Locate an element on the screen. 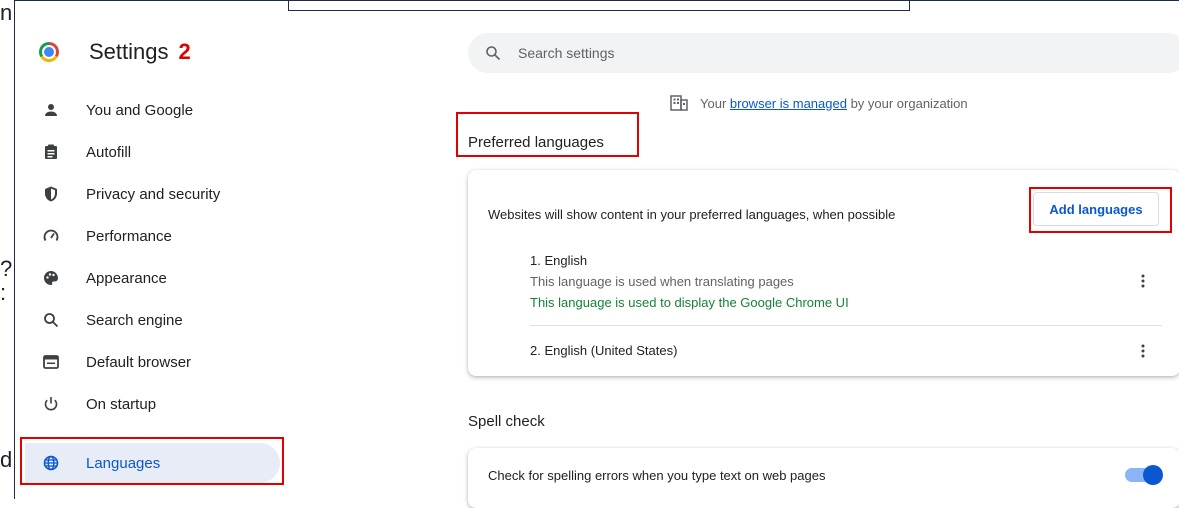  sidebar-item-label: Search engine is located at coordinates (134, 320).